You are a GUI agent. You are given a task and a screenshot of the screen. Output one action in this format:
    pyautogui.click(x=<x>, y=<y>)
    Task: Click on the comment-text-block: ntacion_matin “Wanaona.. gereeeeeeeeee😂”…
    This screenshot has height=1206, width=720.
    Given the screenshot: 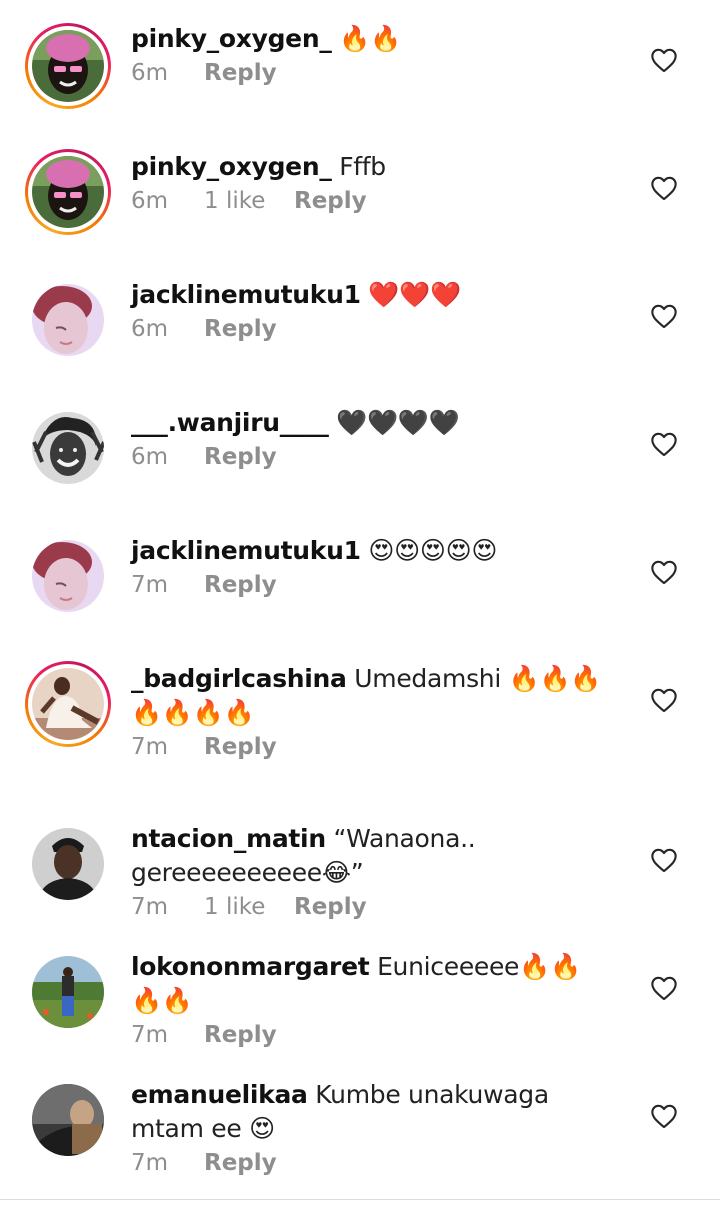 What is the action you would take?
    pyautogui.click(x=371, y=874)
    